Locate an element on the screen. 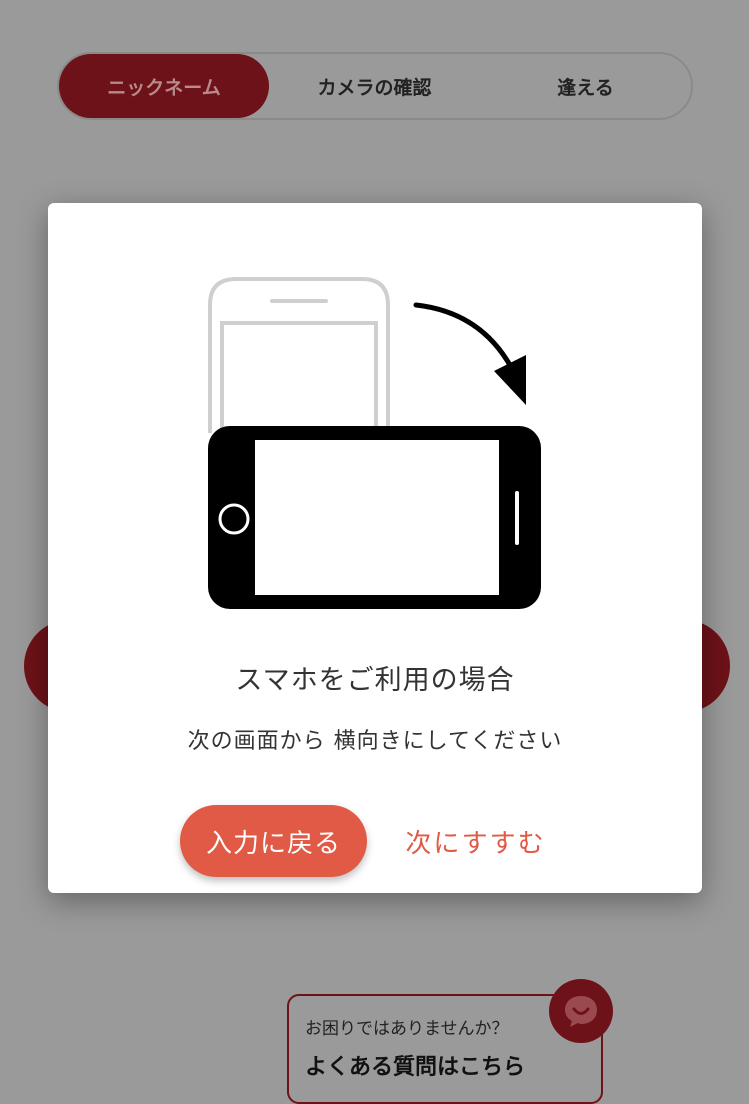 This screenshot has height=1104, width=749. back-to-input-button: 入力に戻る is located at coordinates (273, 841).